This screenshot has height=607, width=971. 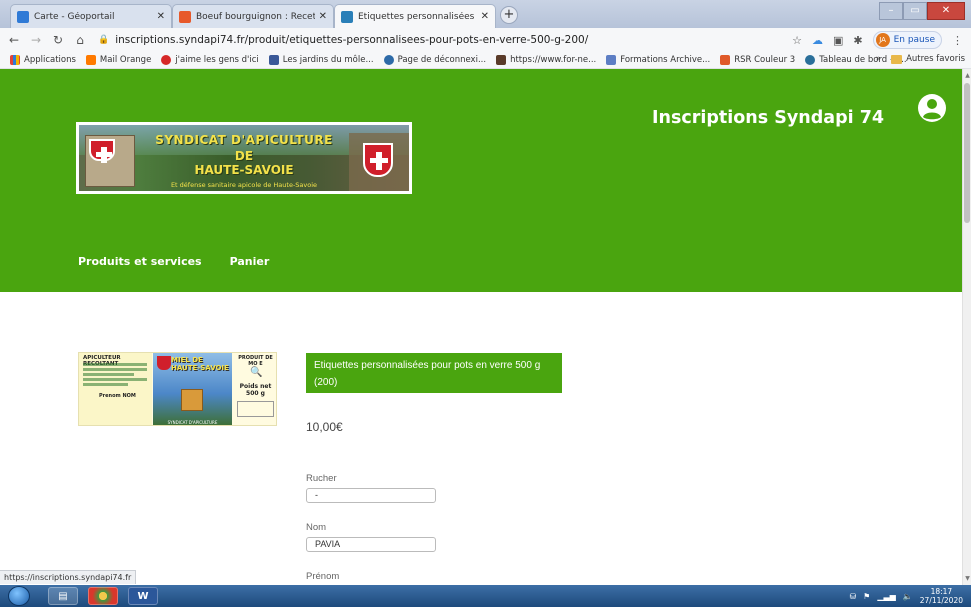 What do you see at coordinates (143, 596) in the screenshot?
I see `word-icon: W` at bounding box center [143, 596].